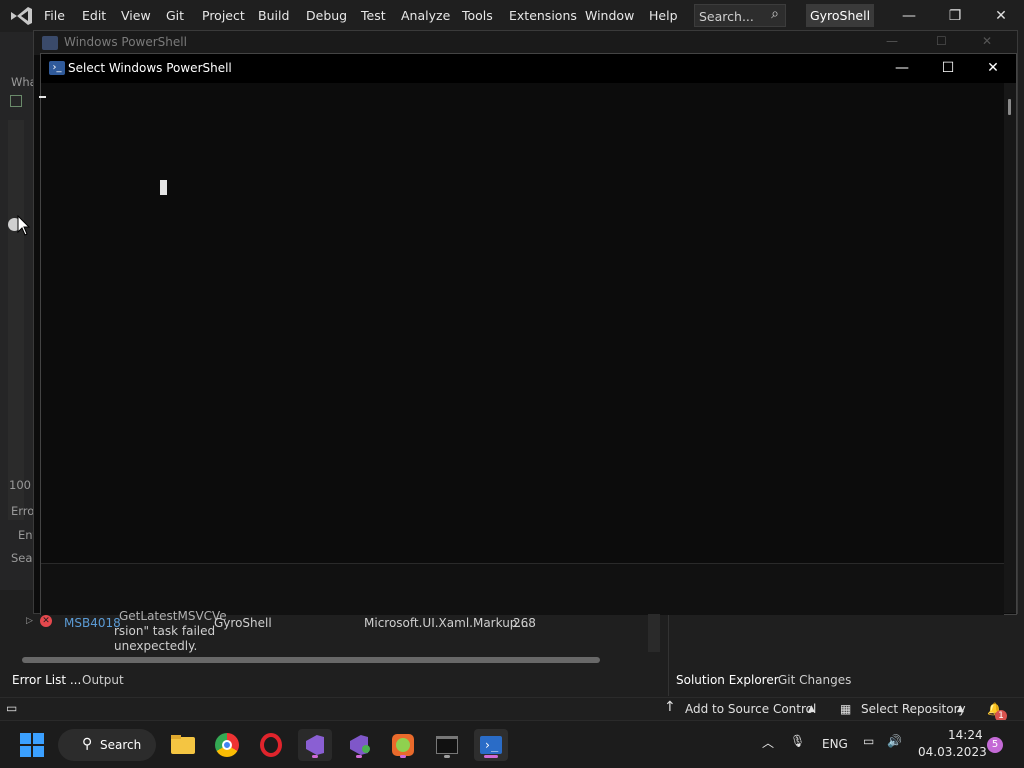 The image size is (1024, 768). I want to click on menu-window: Window, so click(609, 15).